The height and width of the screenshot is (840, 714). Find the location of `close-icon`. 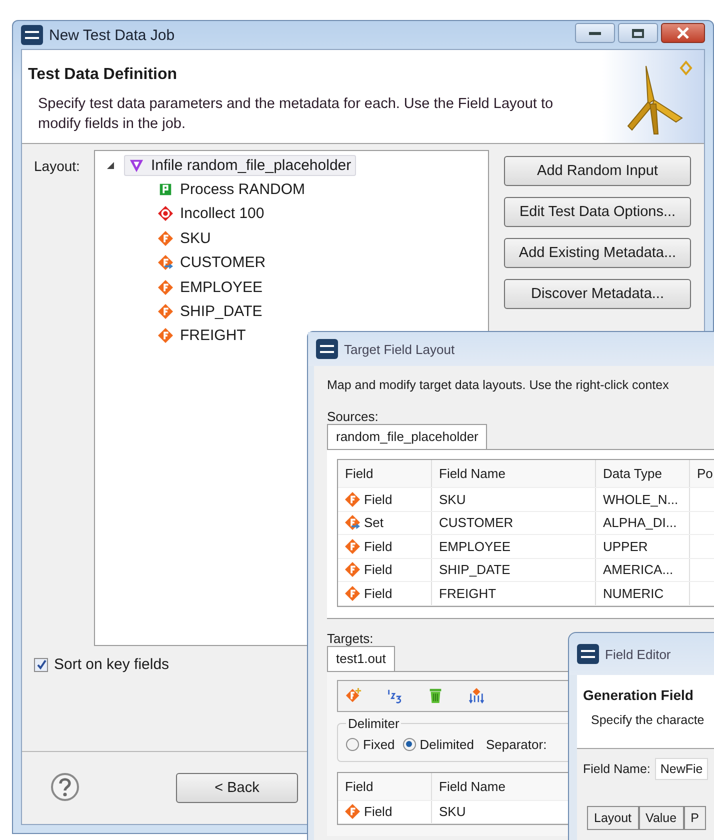

close-icon is located at coordinates (683, 33).